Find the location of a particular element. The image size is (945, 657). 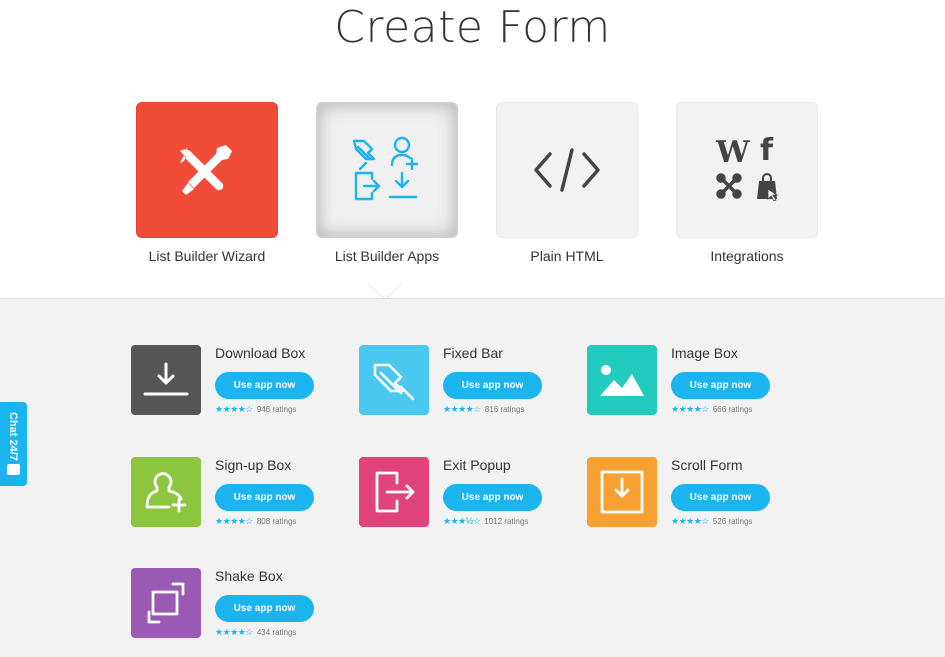

rating-count: 808 ratings is located at coordinates (276, 521).